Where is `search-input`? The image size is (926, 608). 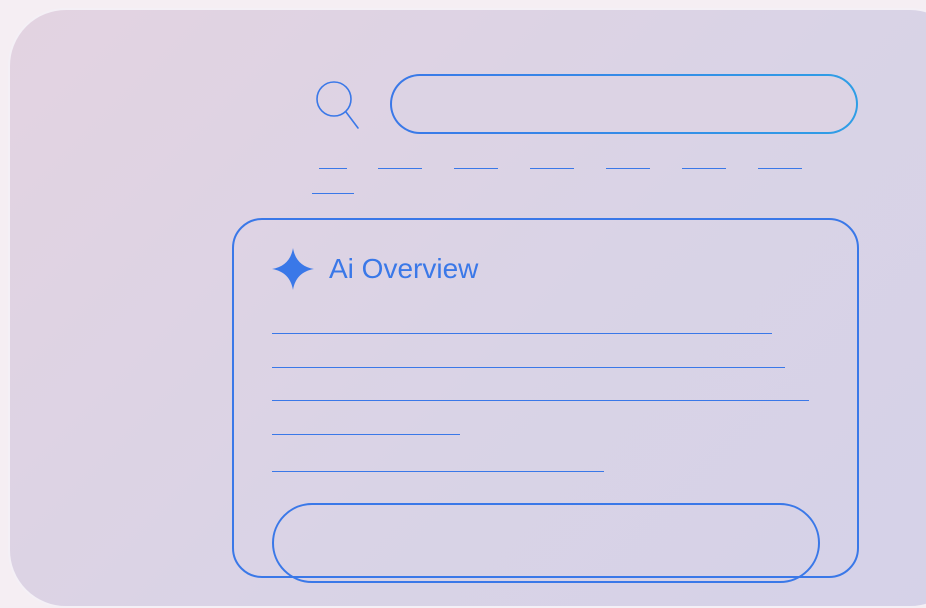 search-input is located at coordinates (624, 104).